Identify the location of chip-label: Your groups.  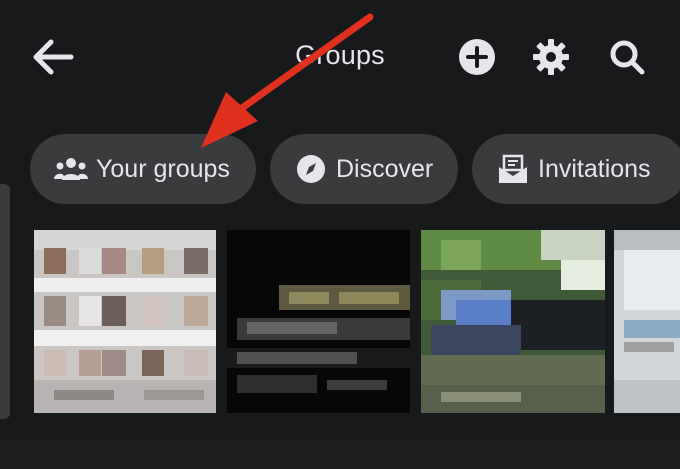
(163, 168).